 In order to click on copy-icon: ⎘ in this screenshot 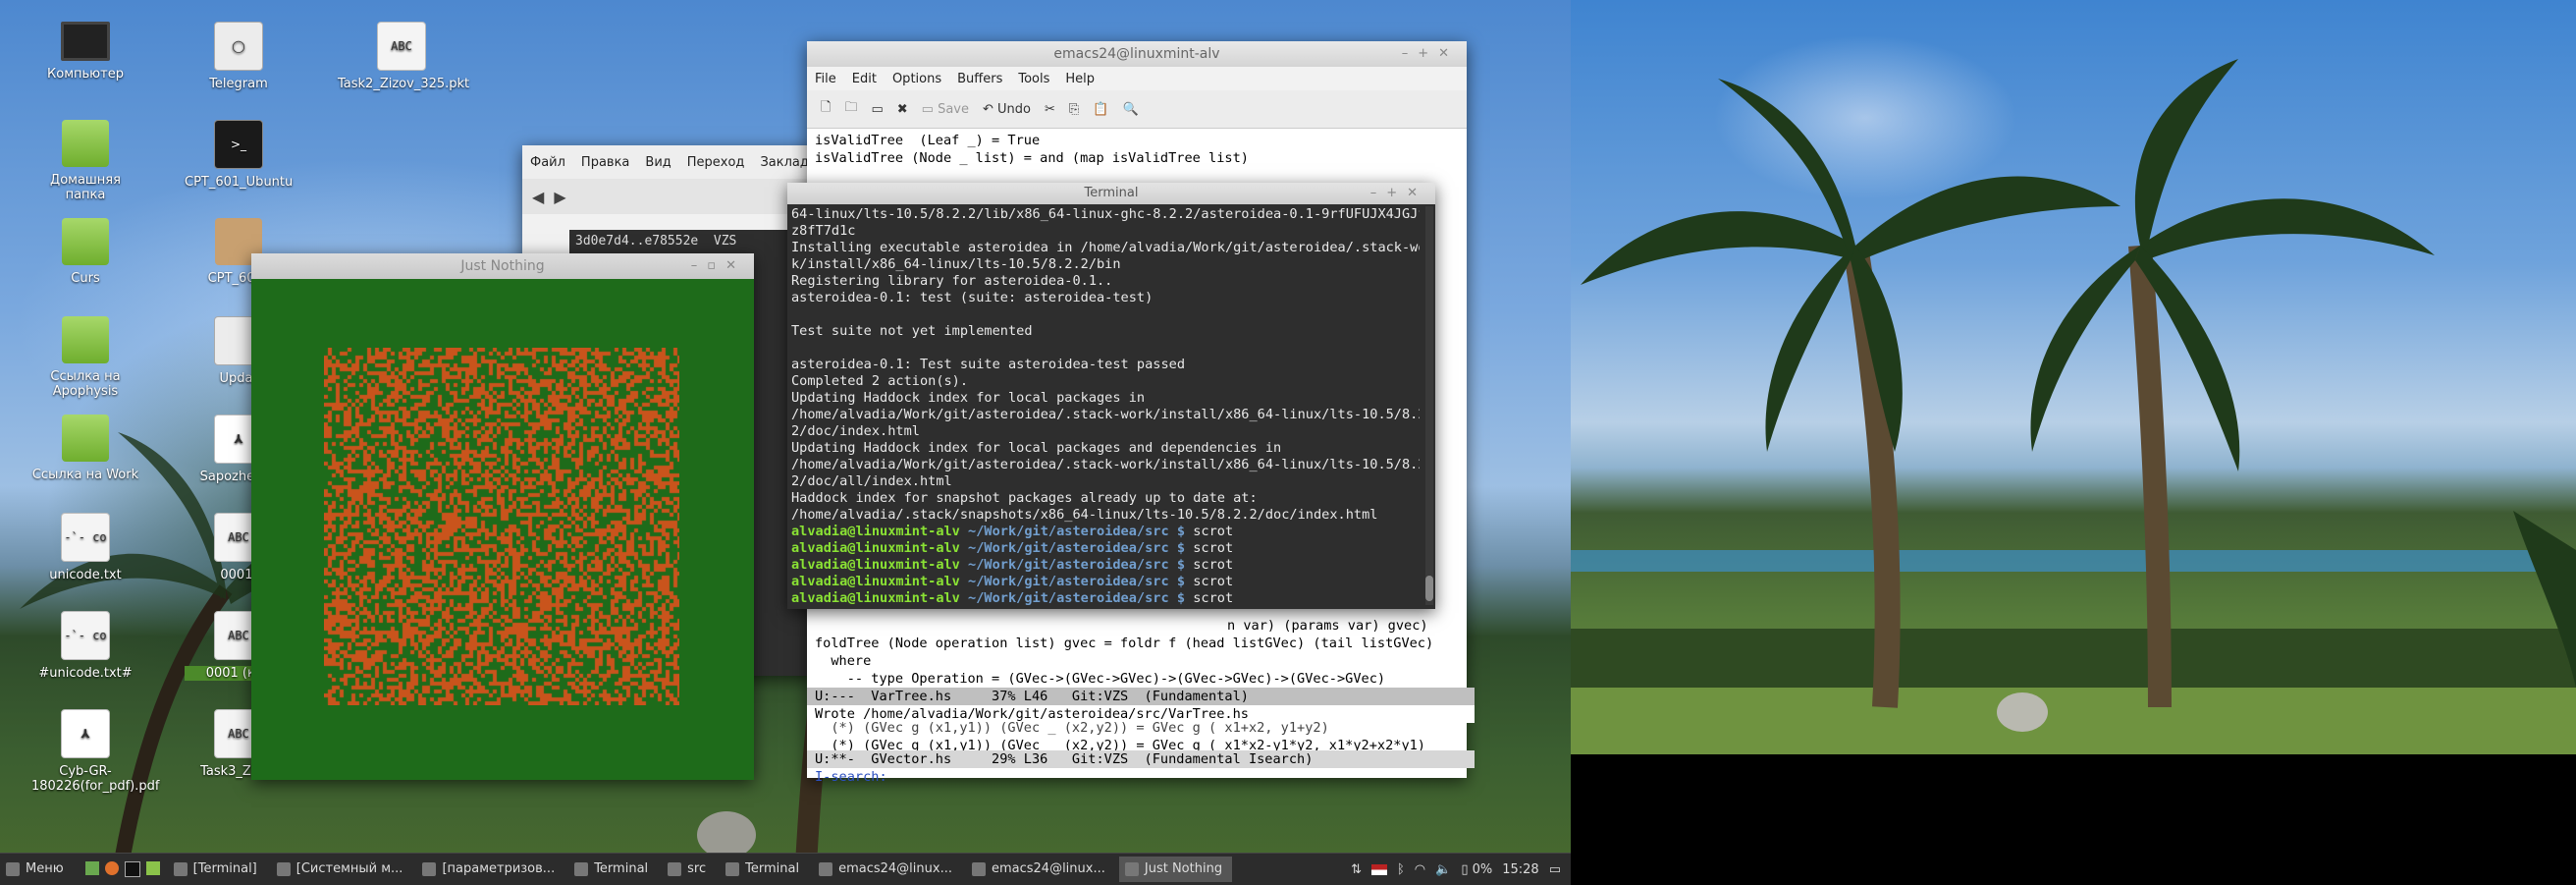, I will do `click(1074, 109)`.